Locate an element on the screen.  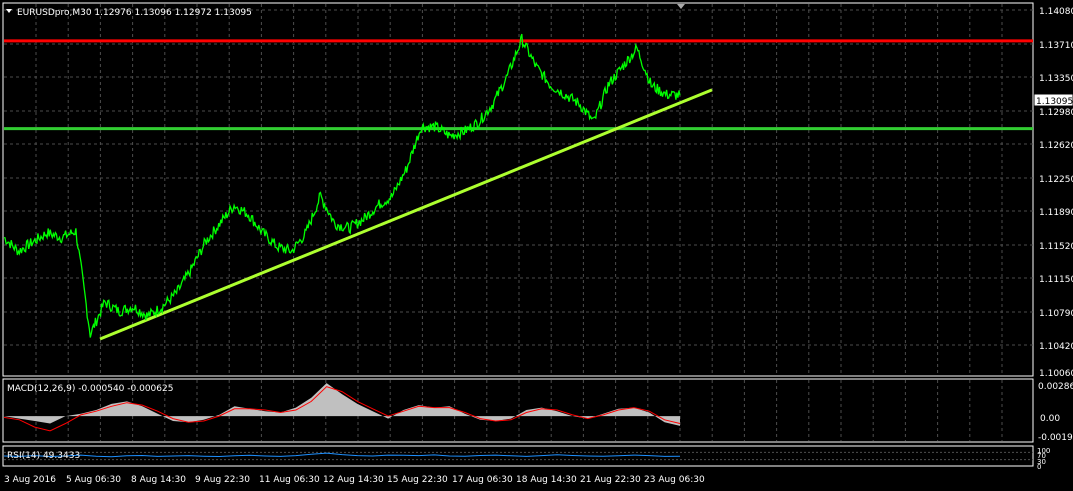
price-tick: 1.10420 is located at coordinates (1056, 347).